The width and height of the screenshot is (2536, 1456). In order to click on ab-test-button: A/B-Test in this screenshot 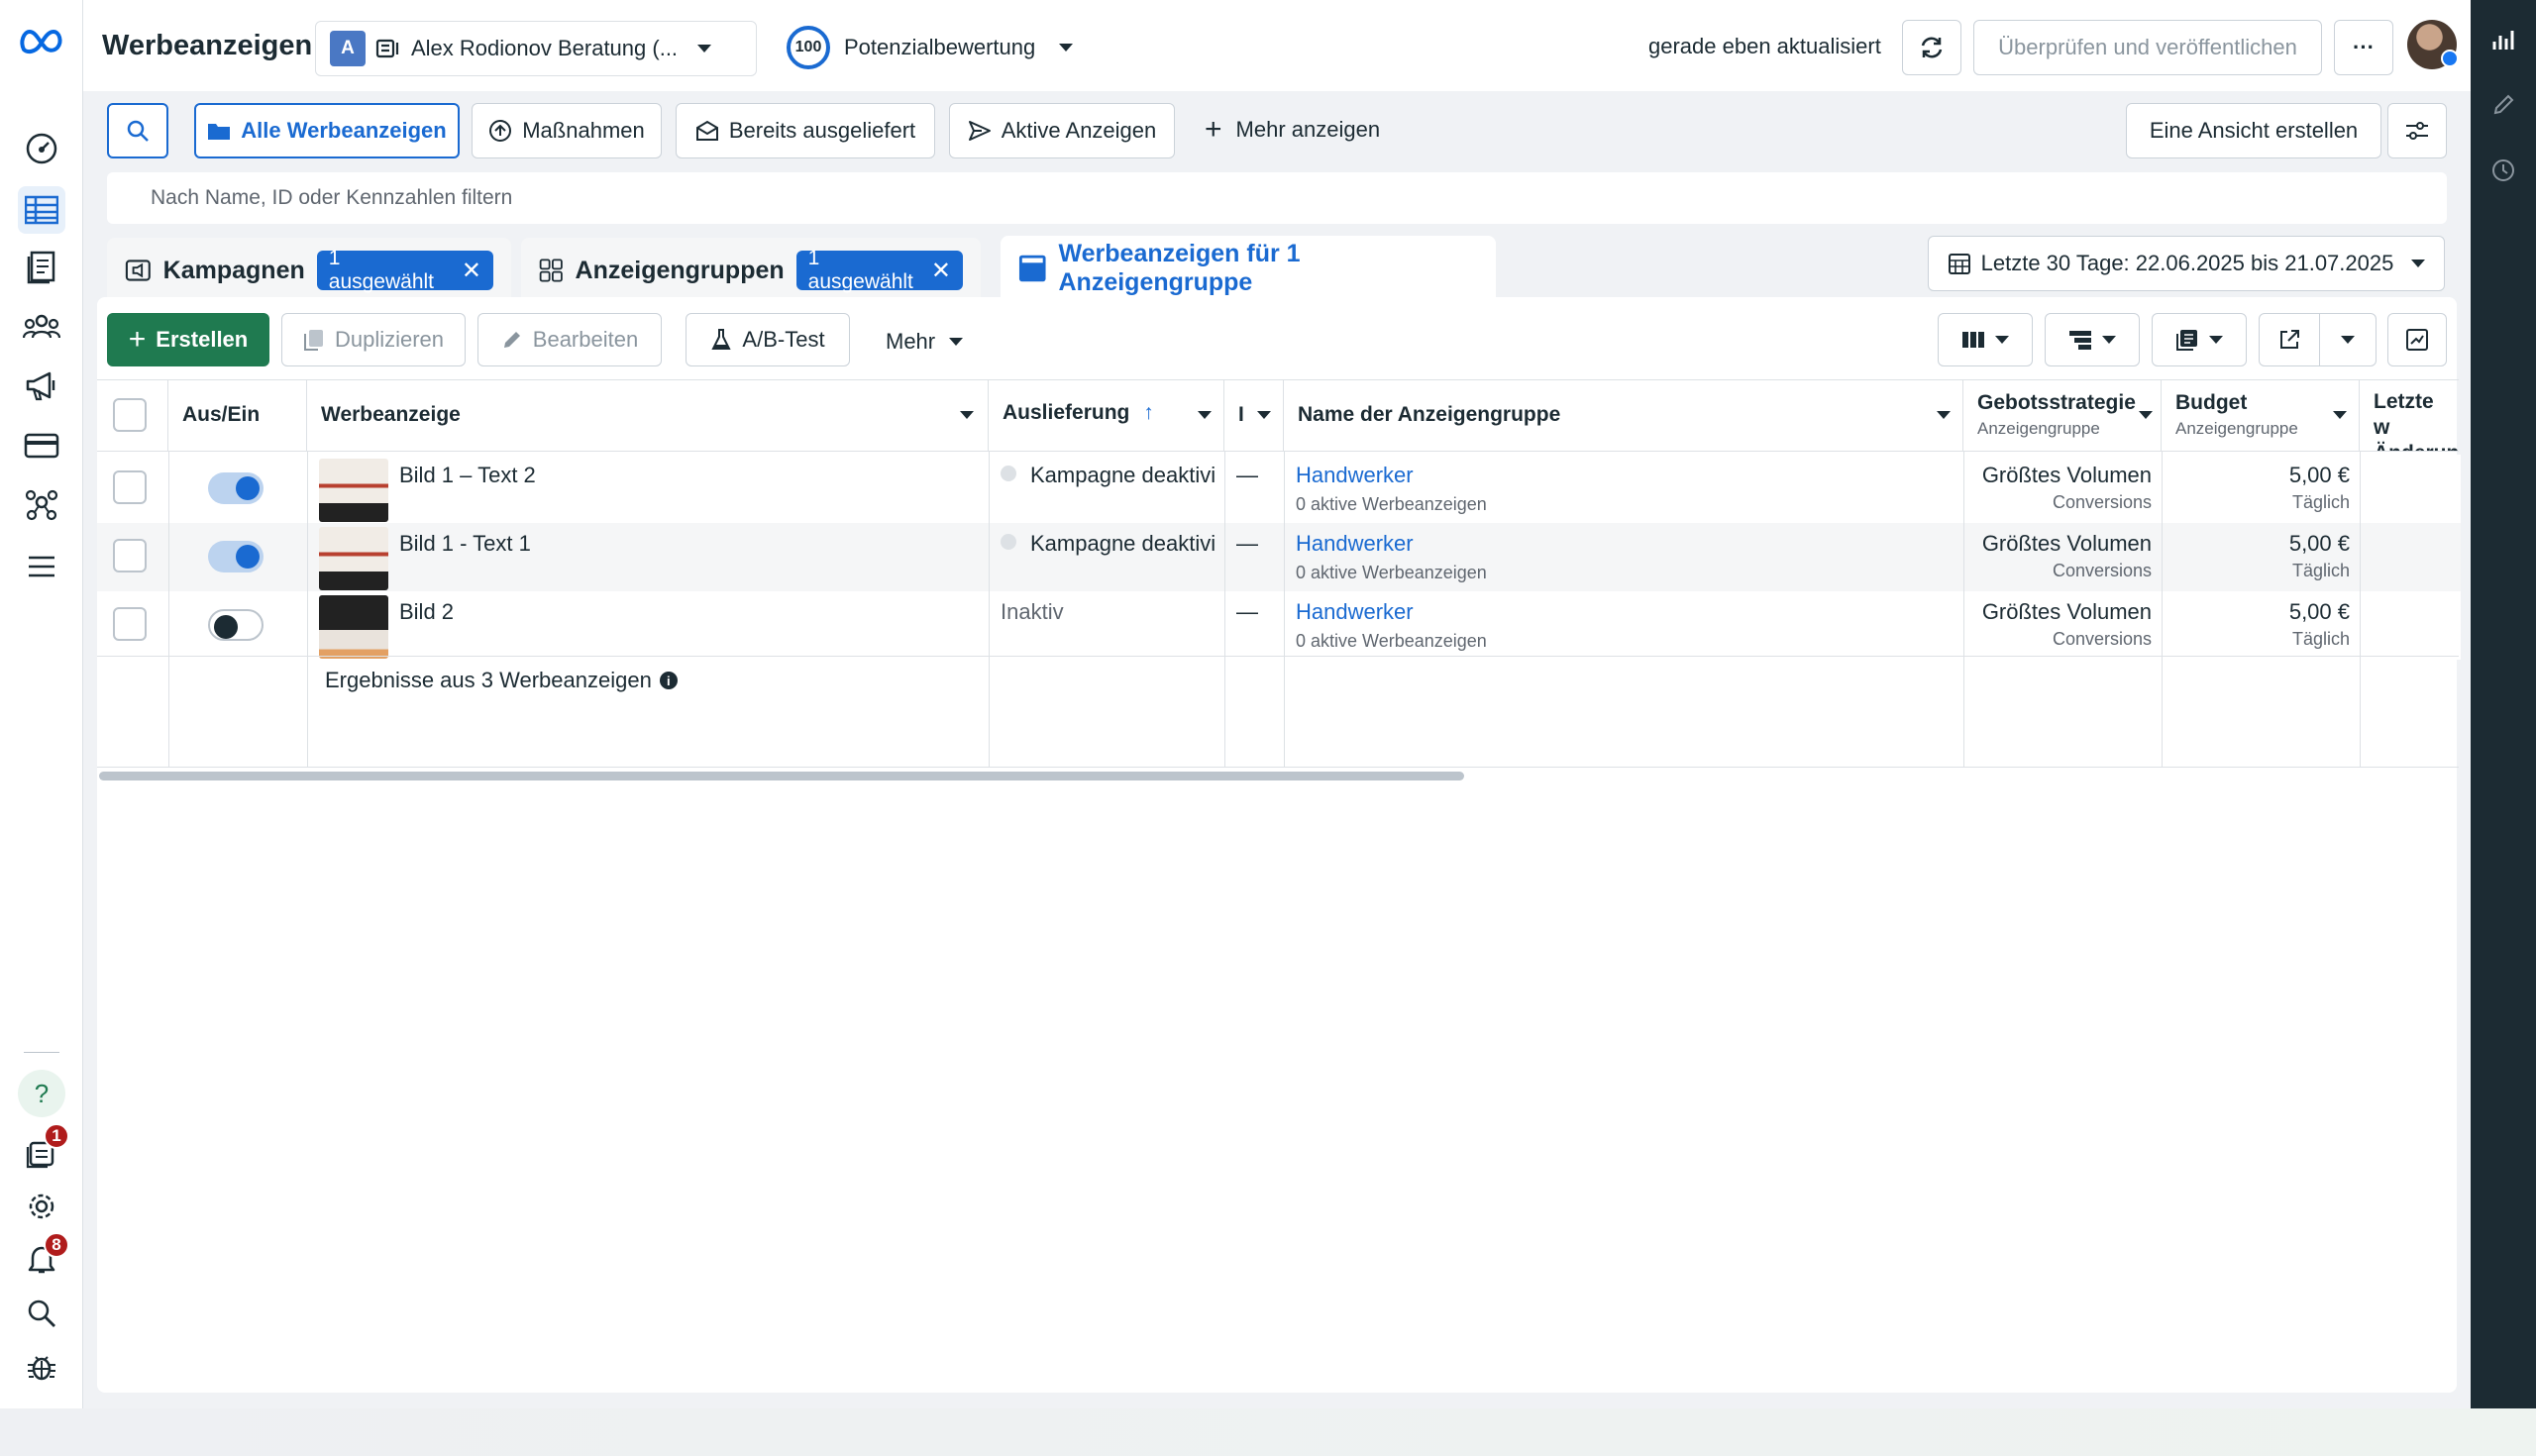, I will do `click(768, 339)`.